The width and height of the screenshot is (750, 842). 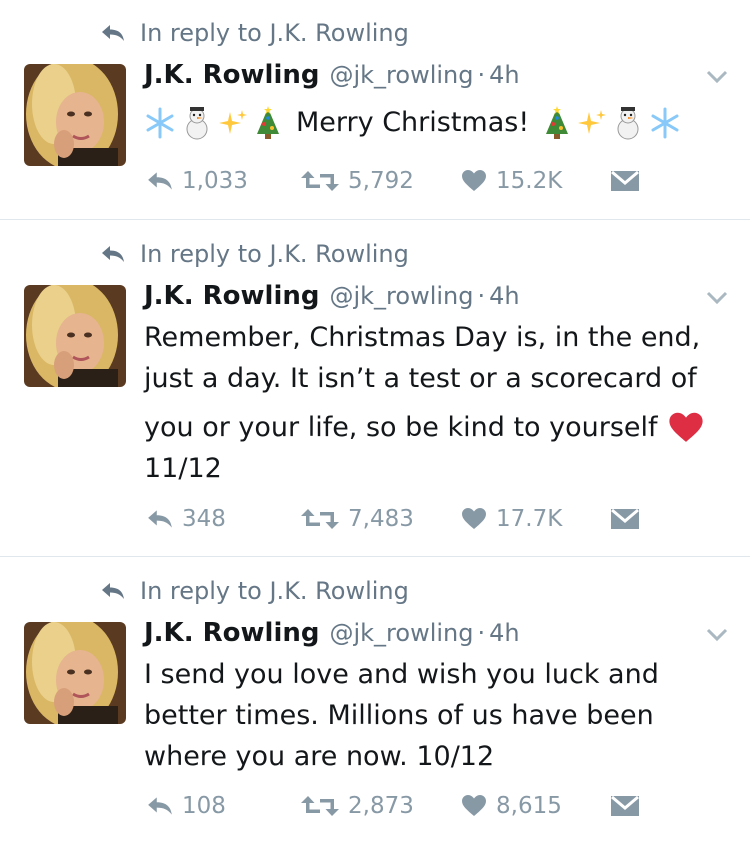 I want to click on reply-count: 348, so click(x=204, y=519).